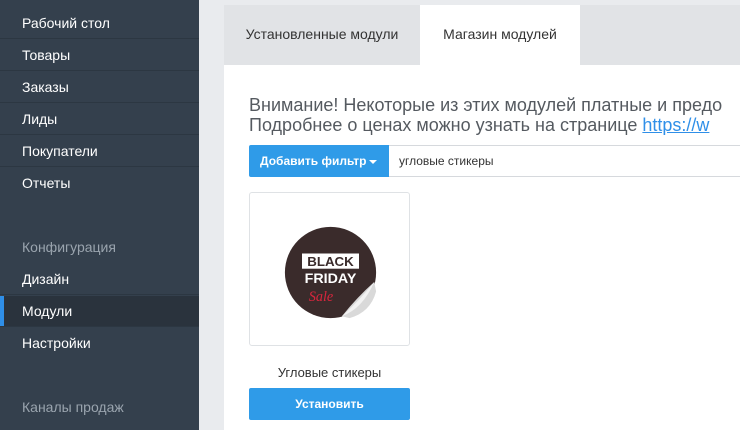  Describe the element at coordinates (564, 161) in the screenshot. I see `filter-search-input` at that location.